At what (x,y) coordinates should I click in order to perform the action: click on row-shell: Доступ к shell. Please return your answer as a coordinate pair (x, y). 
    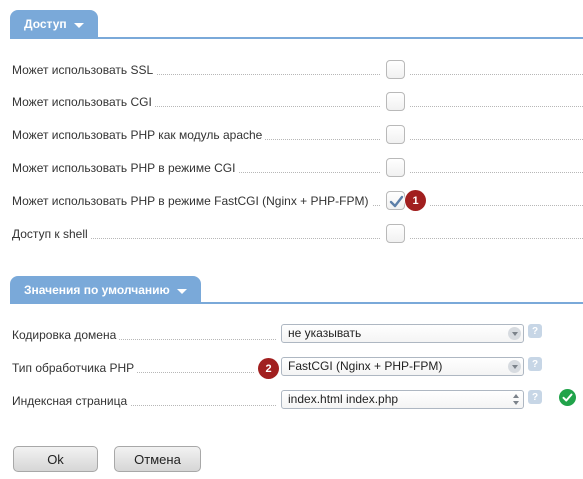
    Looking at the image, I should click on (291, 234).